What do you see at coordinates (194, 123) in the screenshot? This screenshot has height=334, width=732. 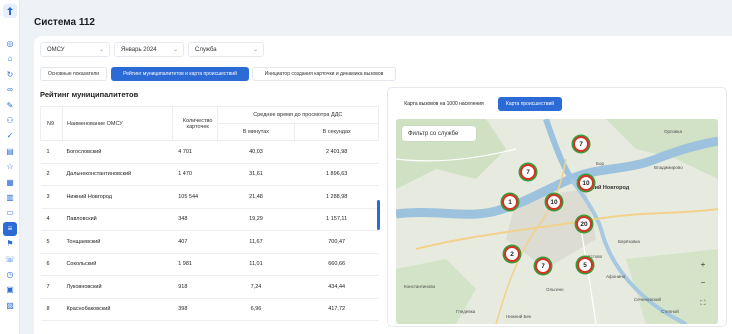 I see `col-count: Количество карточек` at bounding box center [194, 123].